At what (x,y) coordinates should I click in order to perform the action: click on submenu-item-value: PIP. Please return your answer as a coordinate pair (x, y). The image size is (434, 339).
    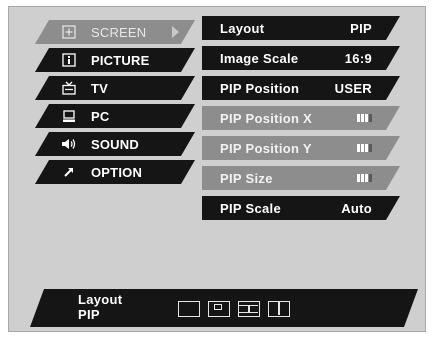
    Looking at the image, I should click on (361, 28).